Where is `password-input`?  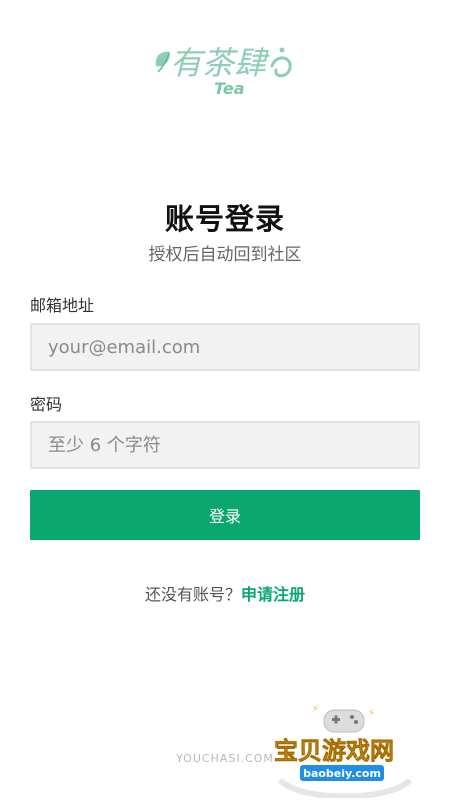
password-input is located at coordinates (225, 445).